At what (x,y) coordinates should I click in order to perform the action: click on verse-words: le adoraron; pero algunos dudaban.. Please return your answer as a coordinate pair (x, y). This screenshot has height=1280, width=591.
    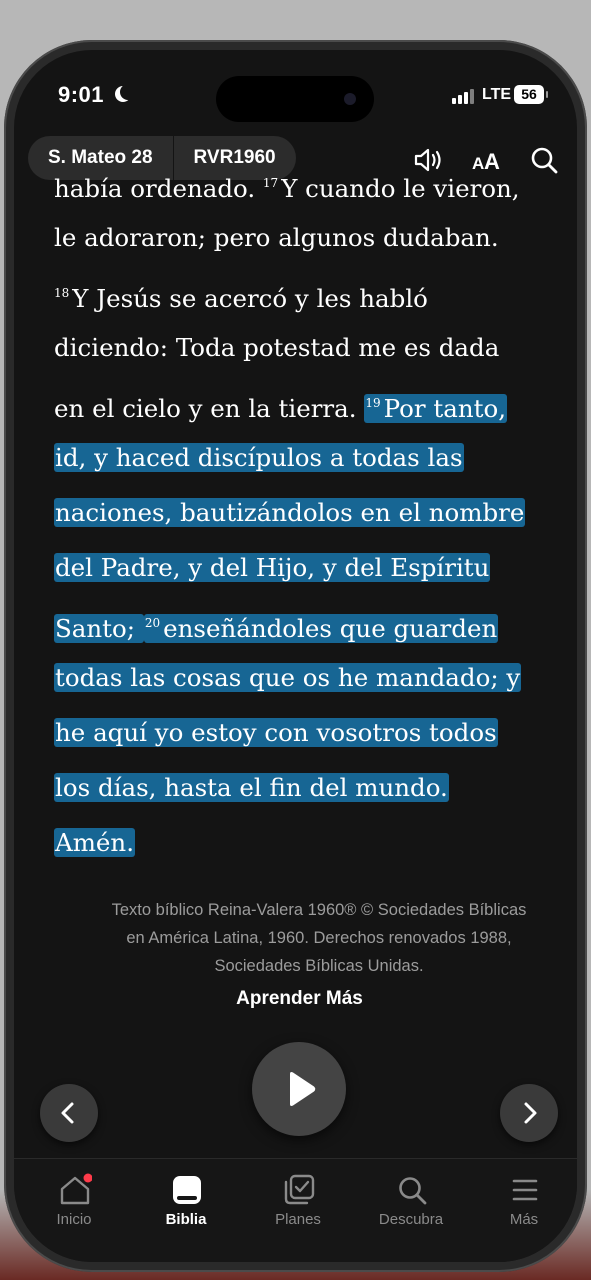
    Looking at the image, I should click on (276, 237).